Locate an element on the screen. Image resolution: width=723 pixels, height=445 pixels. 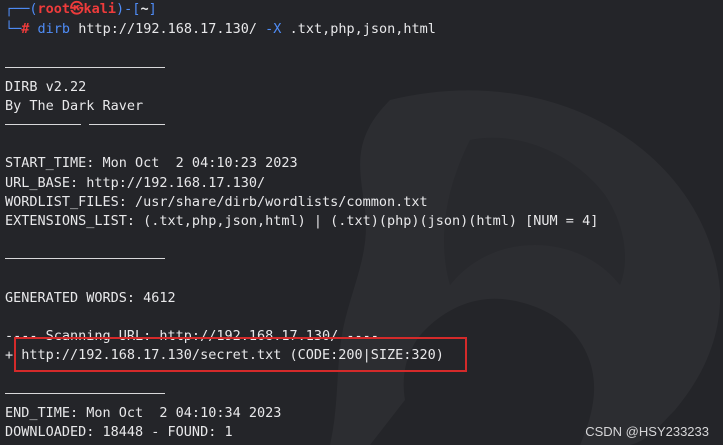
banner-name: DIRB v2.22 is located at coordinates (46, 87).